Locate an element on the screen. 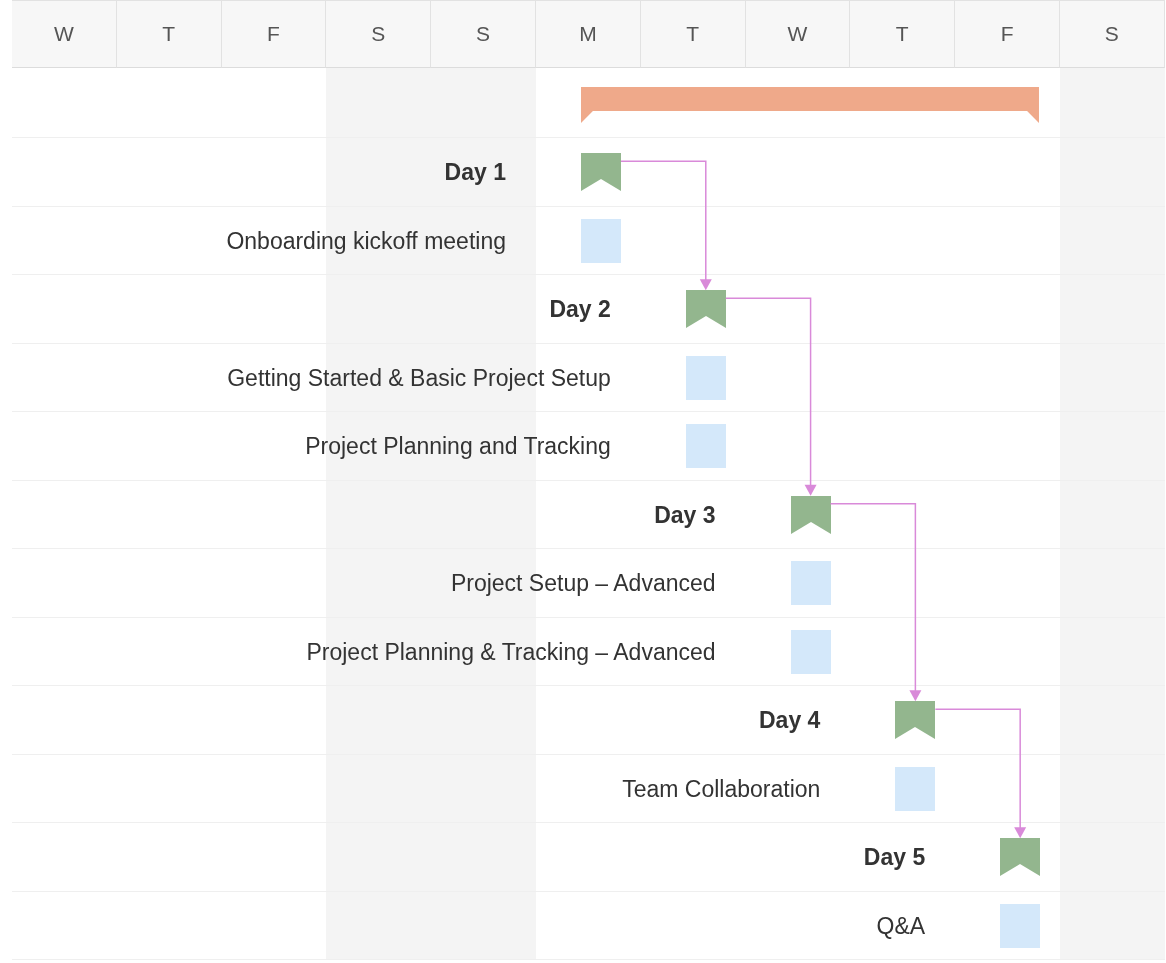 The height and width of the screenshot is (963, 1166). task-label: Q&A is located at coordinates (901, 926).